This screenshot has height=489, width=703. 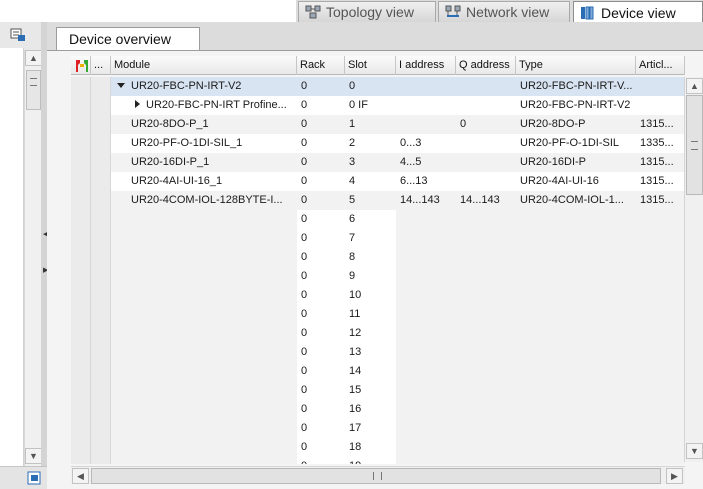 I want to click on module-cell: UR20-PF-O-1DI-SIL_1, so click(x=204, y=143).